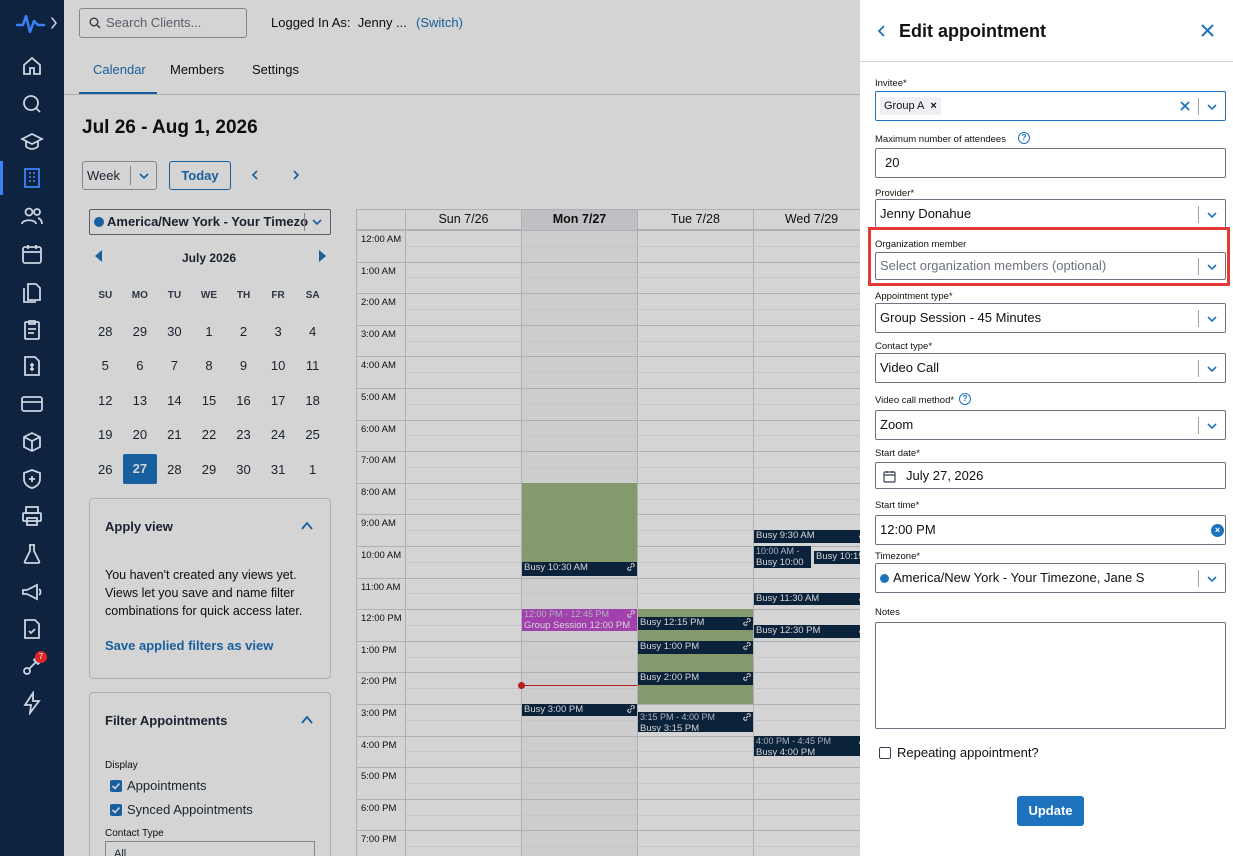  Describe the element at coordinates (32, 330) in the screenshot. I see `clipboard-icon` at that location.